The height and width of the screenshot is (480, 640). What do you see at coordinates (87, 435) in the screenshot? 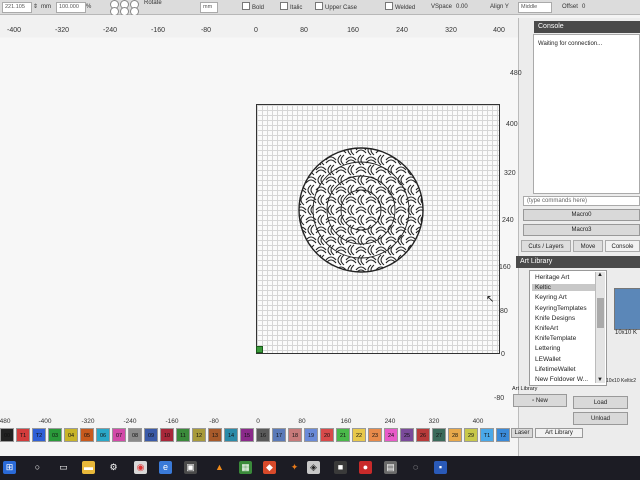
I see `color-swatch-05: 05` at bounding box center [87, 435].